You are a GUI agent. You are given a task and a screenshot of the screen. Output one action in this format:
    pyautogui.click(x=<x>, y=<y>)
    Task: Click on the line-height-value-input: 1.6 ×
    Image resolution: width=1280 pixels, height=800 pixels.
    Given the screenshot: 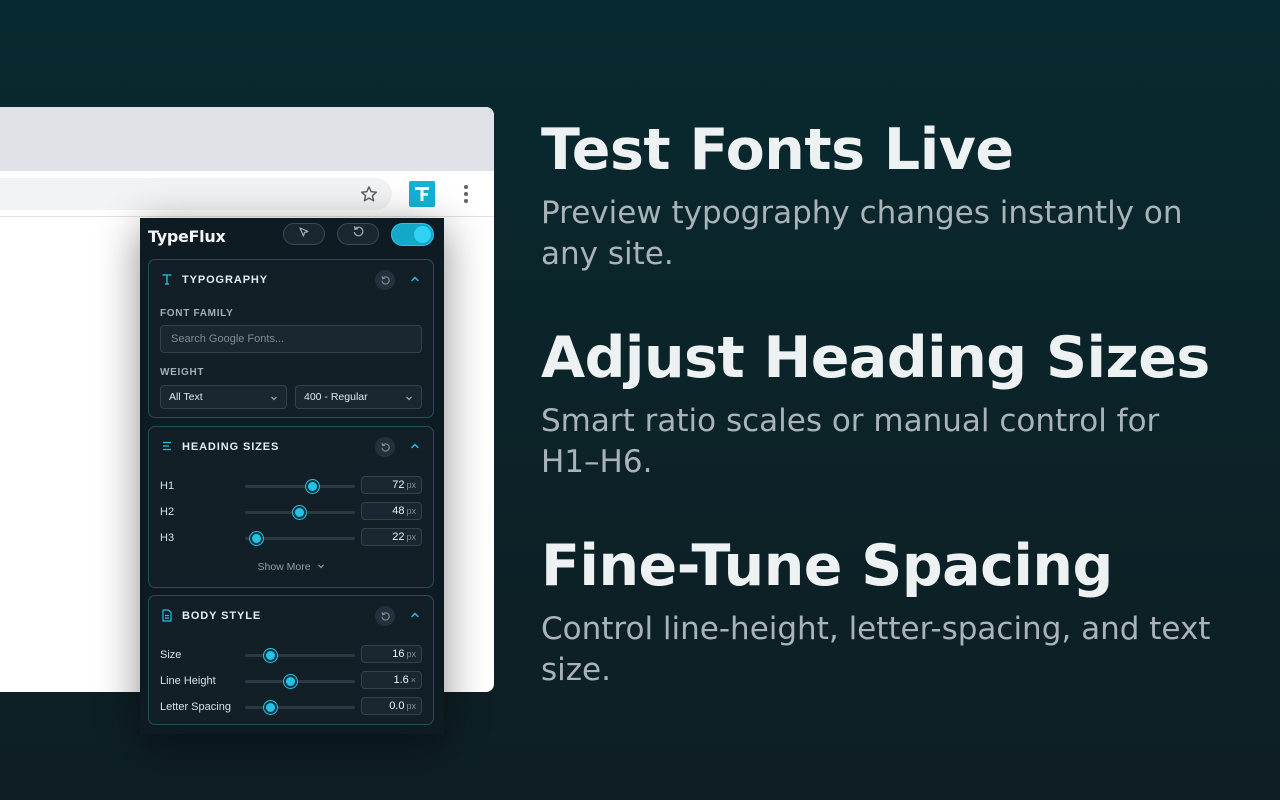 What is the action you would take?
    pyautogui.click(x=391, y=680)
    